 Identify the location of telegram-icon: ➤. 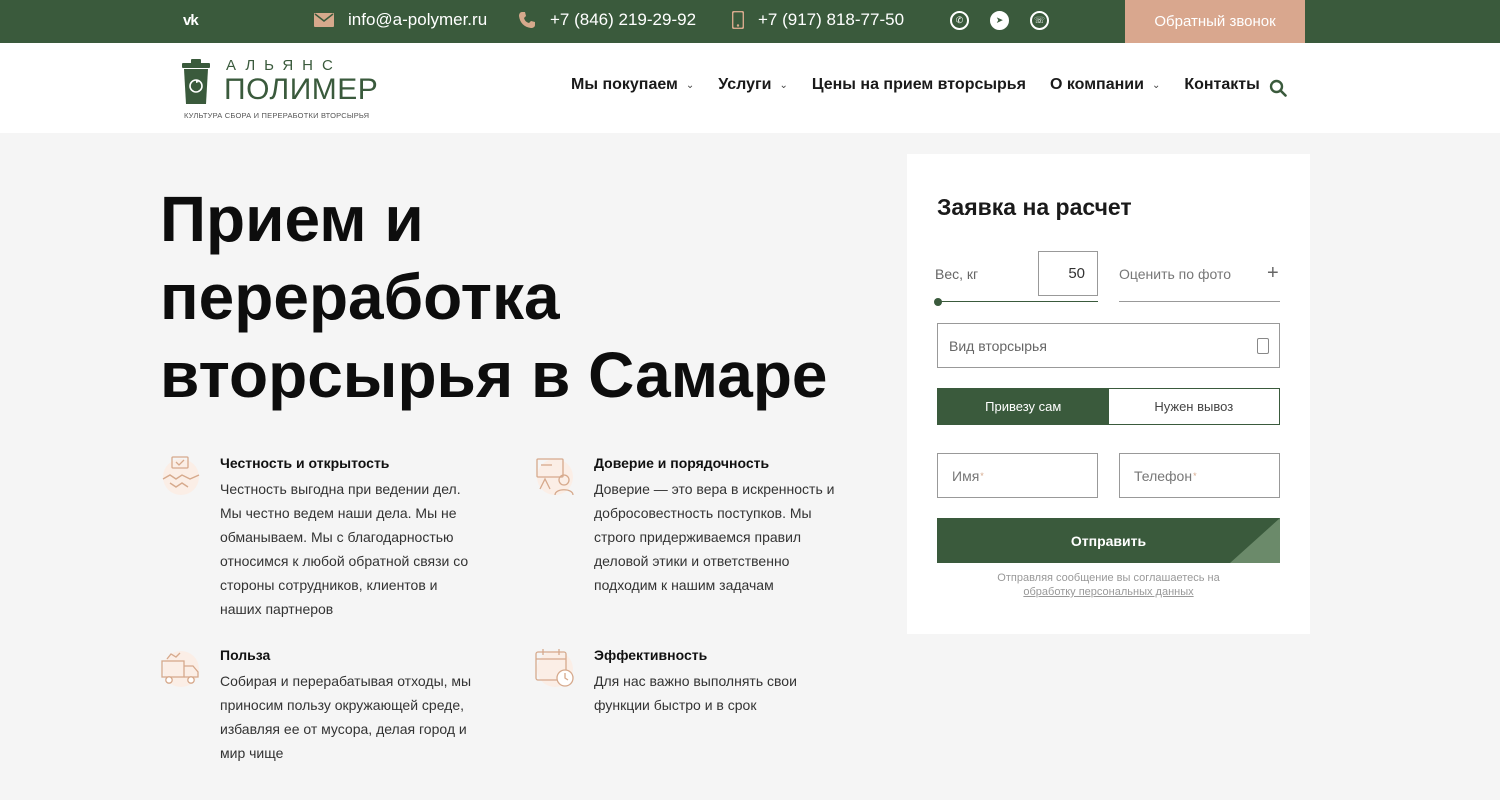
(999, 20).